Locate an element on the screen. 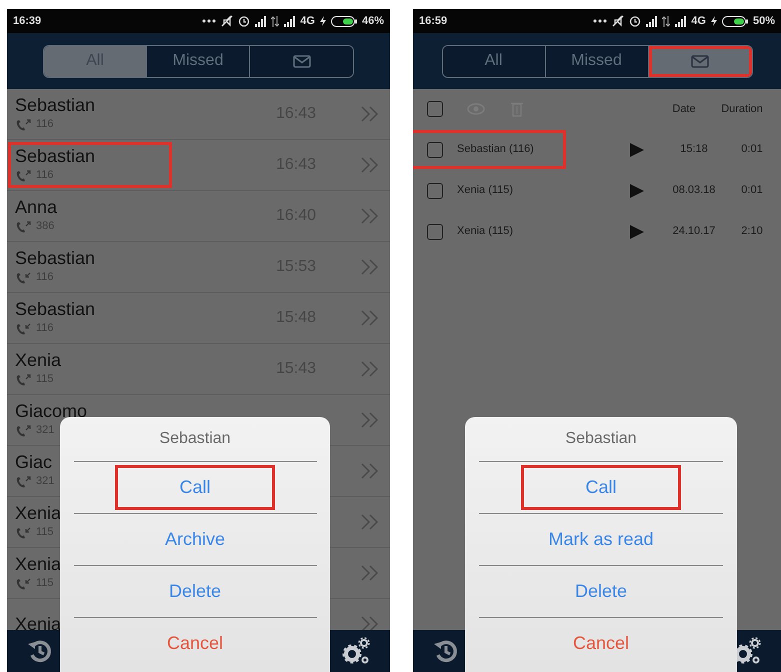 The height and width of the screenshot is (672, 781). battery-percent: 46% is located at coordinates (373, 21).